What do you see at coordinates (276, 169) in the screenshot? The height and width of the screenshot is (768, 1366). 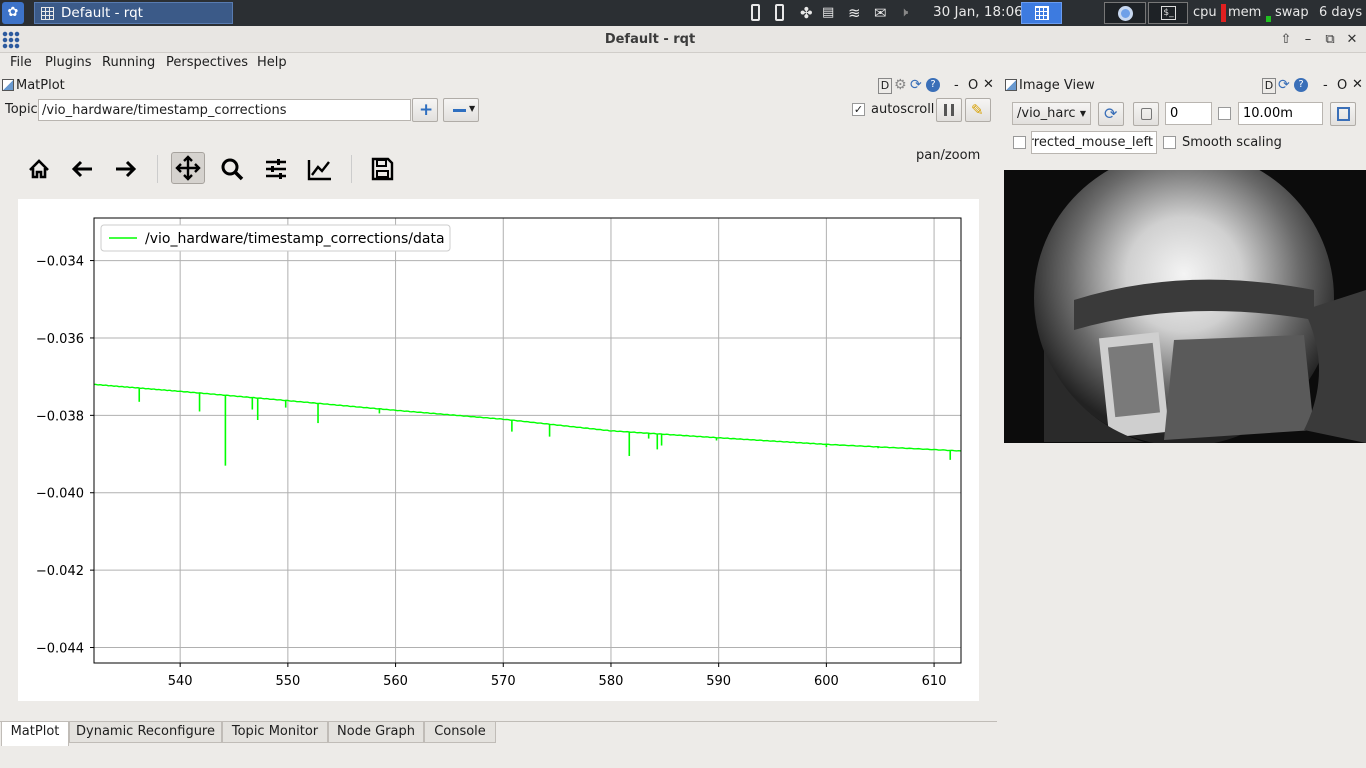 I see `configure-subplots-icon` at bounding box center [276, 169].